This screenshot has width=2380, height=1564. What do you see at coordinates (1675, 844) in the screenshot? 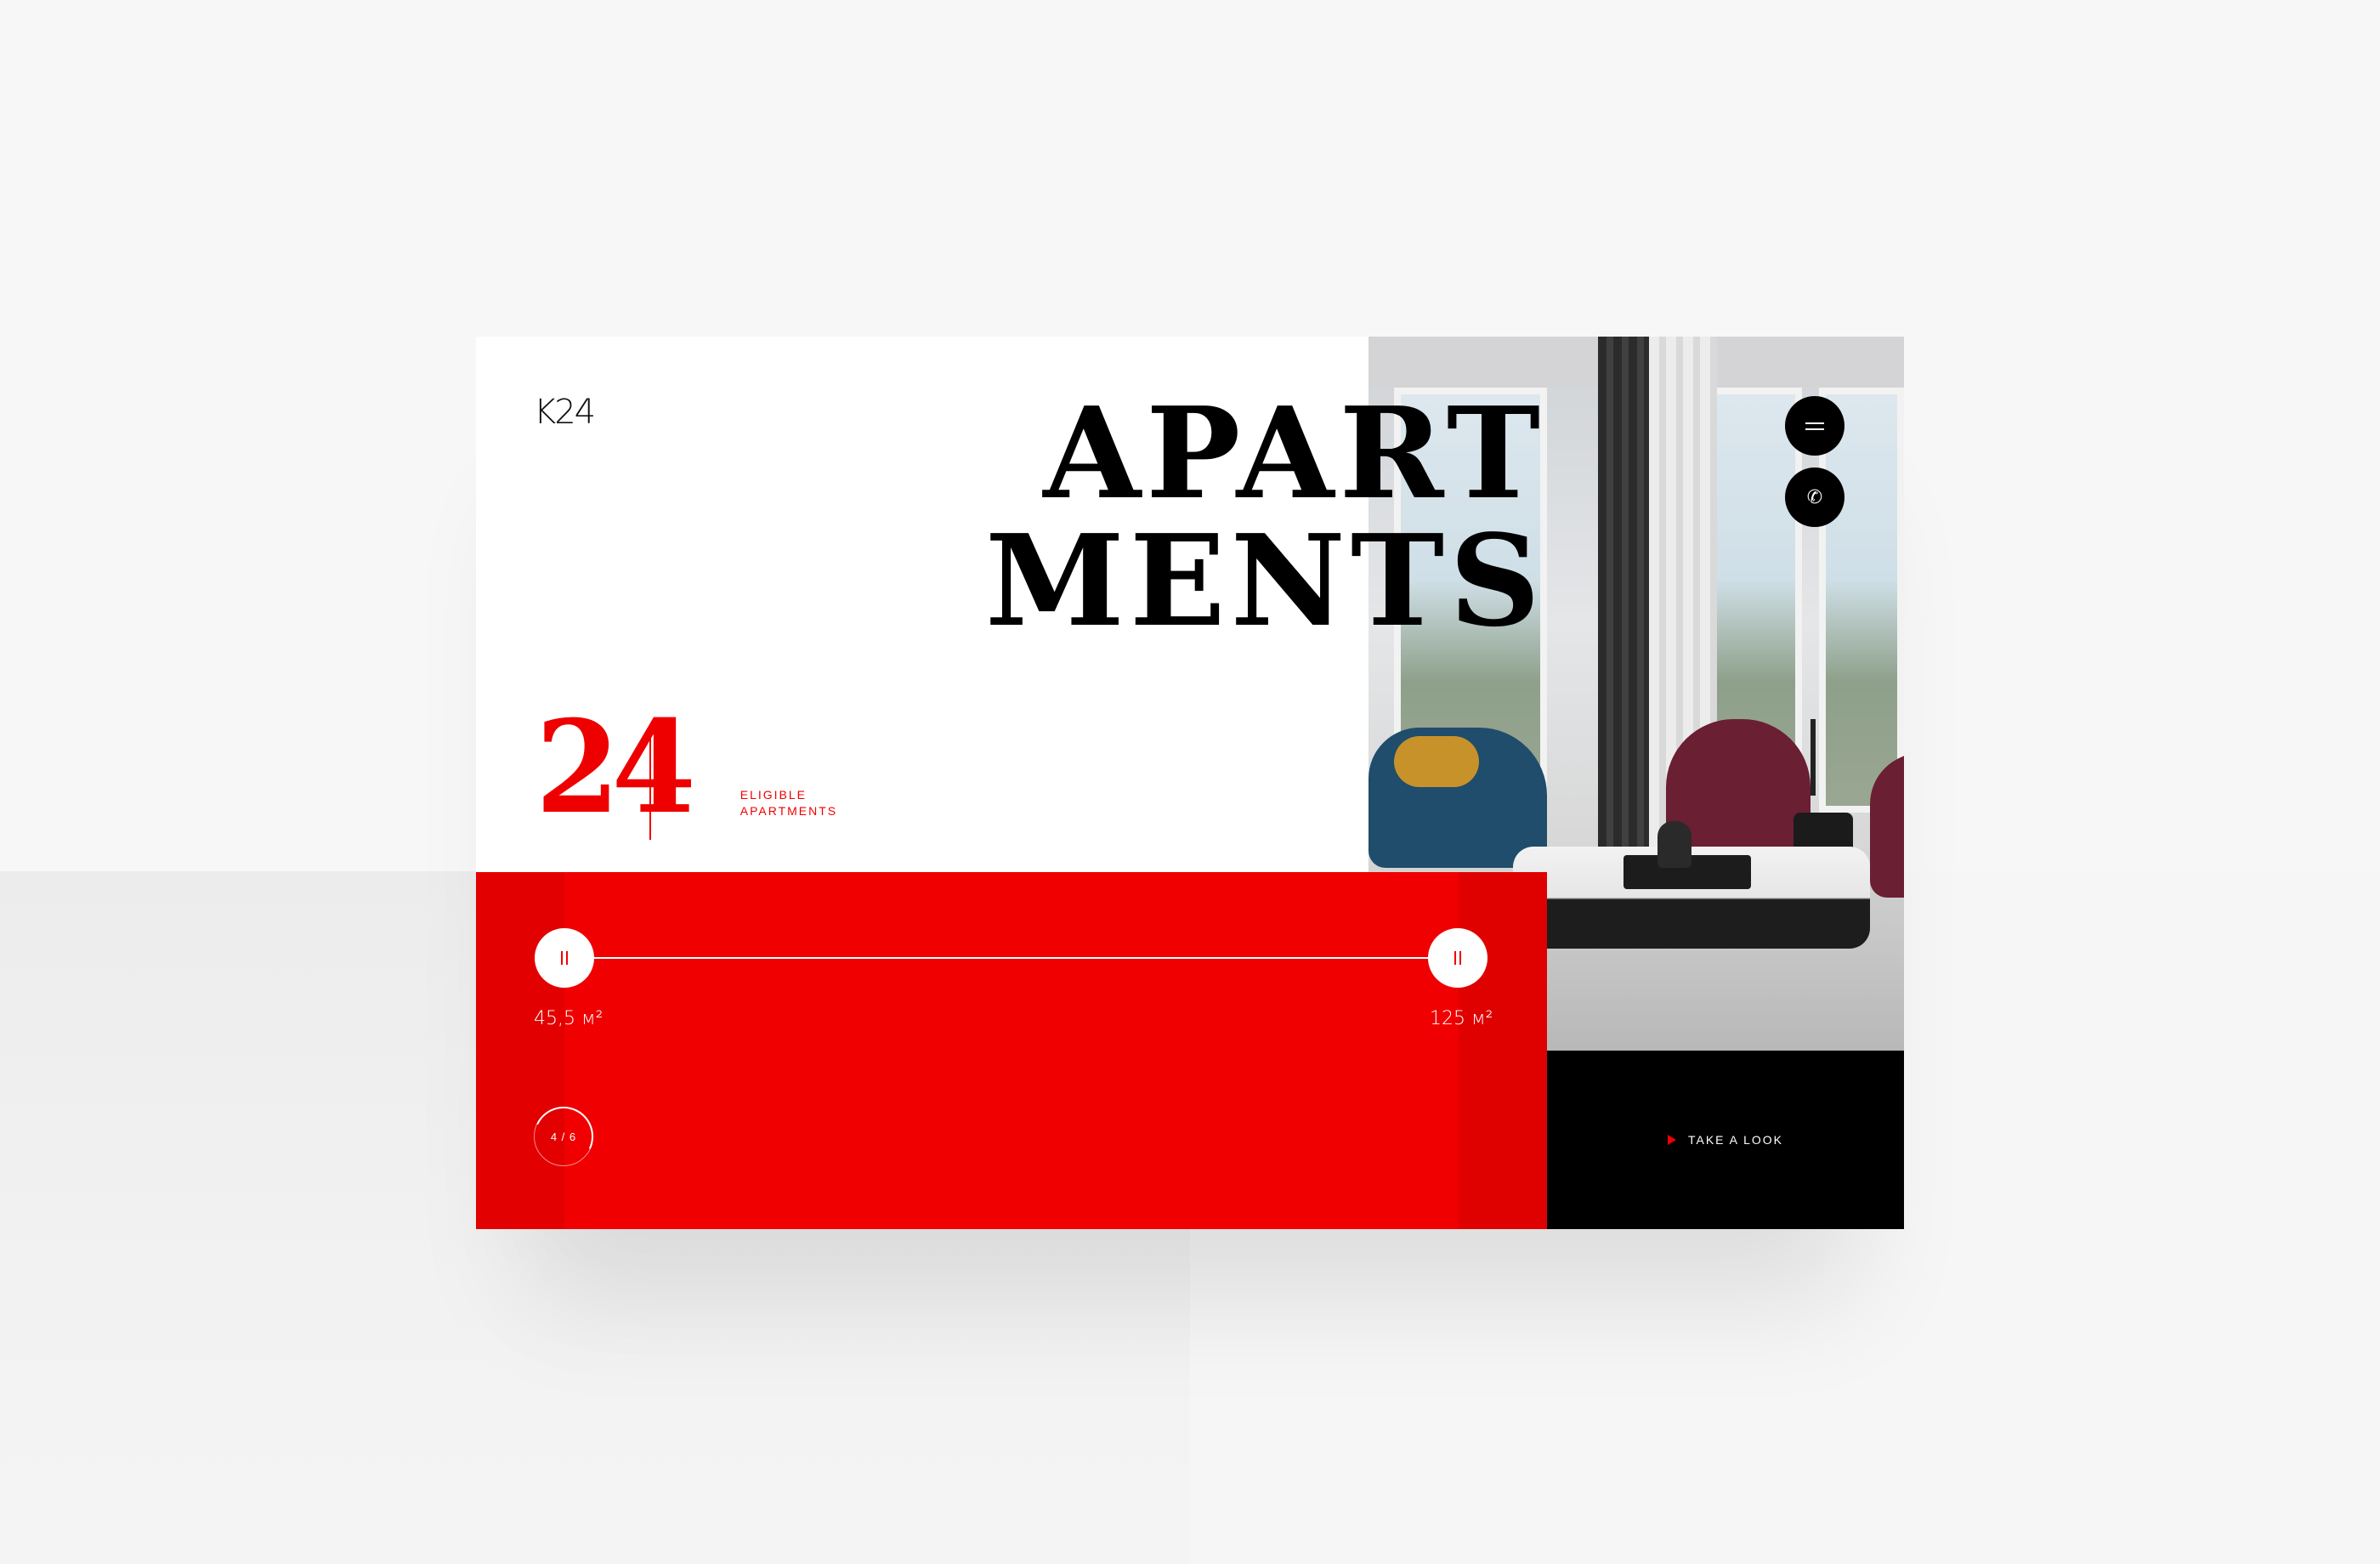
I see `photo-vase` at bounding box center [1675, 844].